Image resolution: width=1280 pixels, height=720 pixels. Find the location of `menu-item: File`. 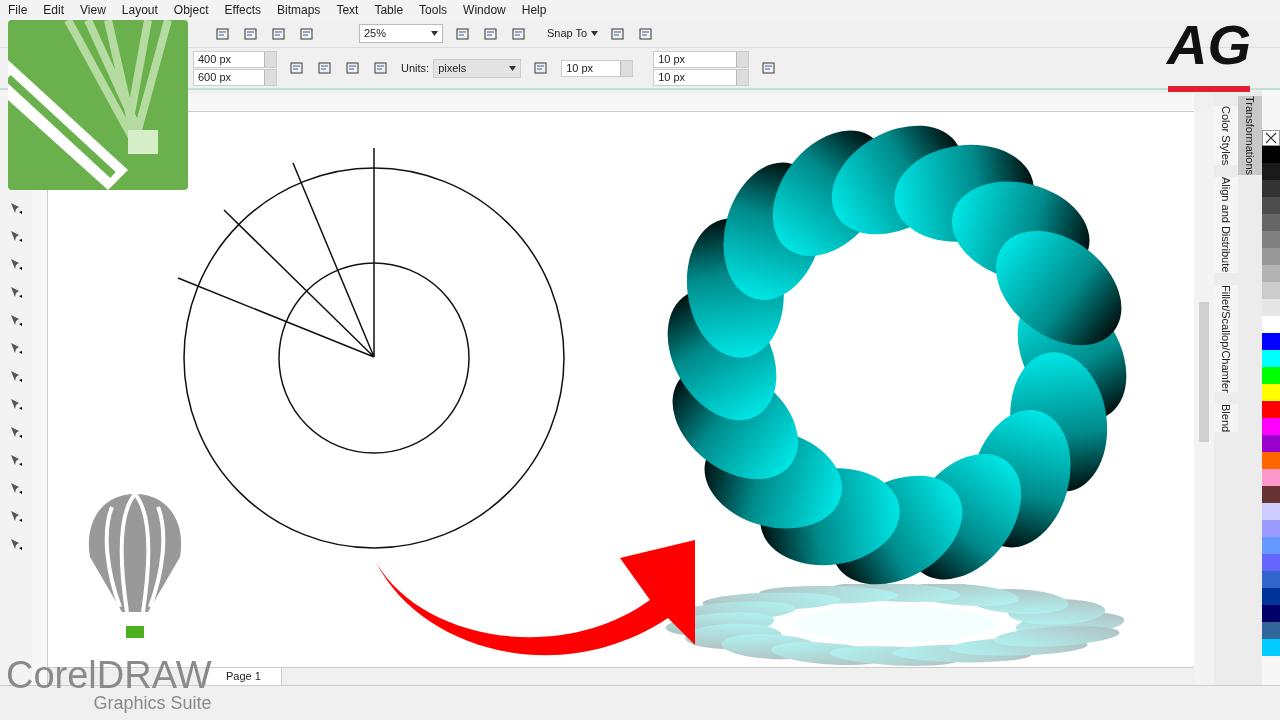

menu-item: File is located at coordinates (18, 10).